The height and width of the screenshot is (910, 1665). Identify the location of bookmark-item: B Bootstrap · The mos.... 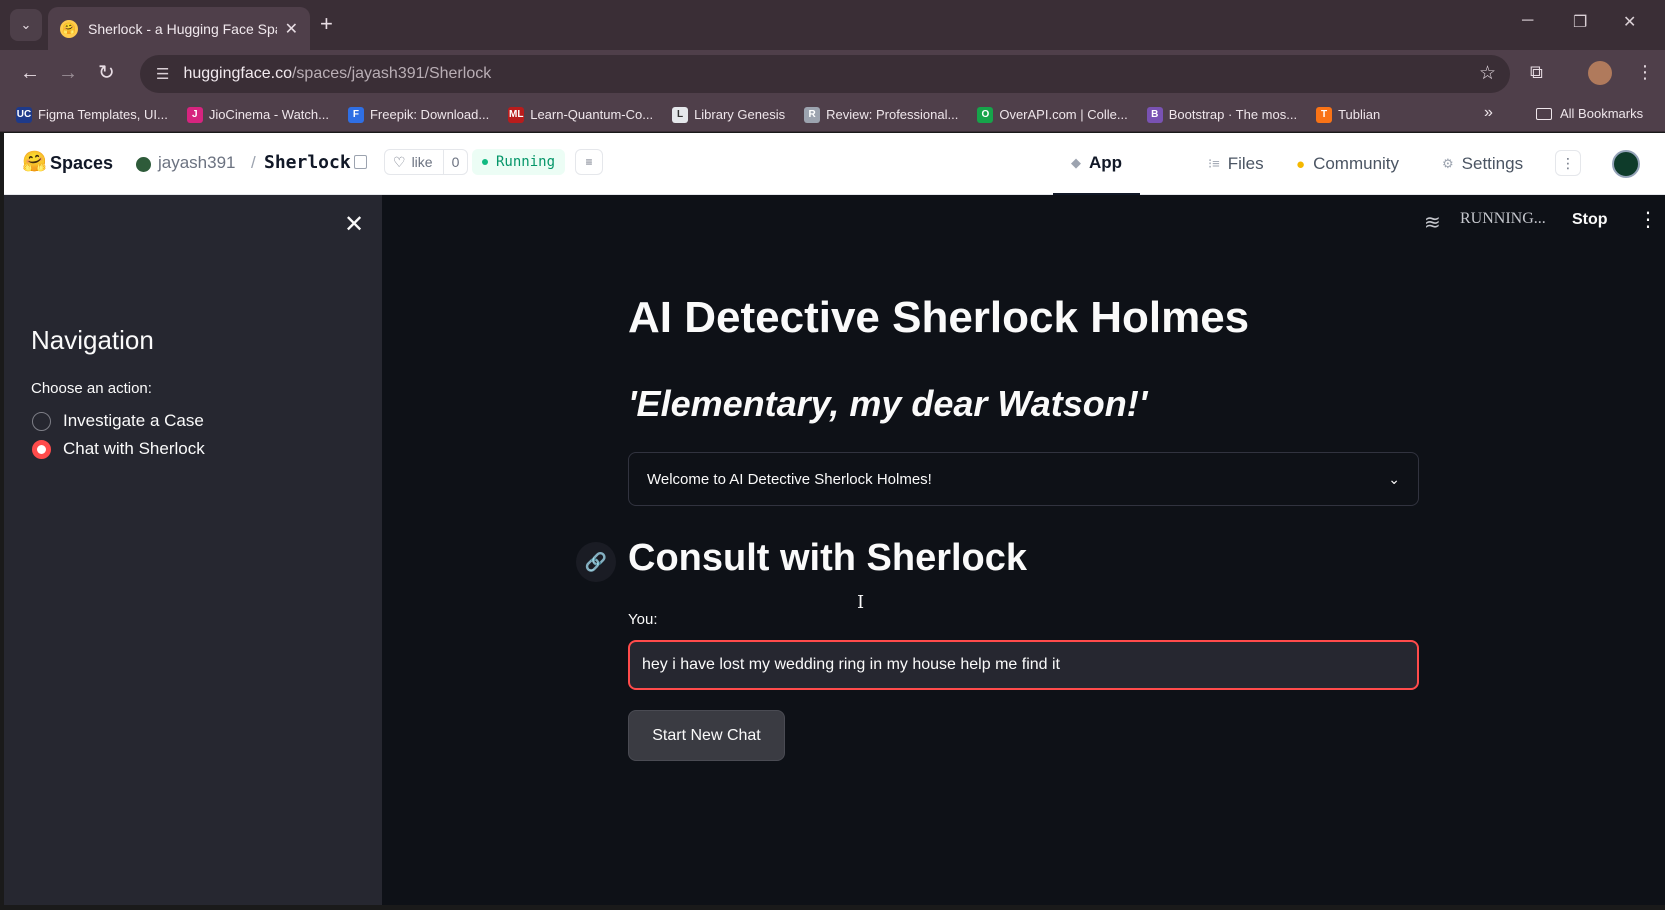
(1222, 114).